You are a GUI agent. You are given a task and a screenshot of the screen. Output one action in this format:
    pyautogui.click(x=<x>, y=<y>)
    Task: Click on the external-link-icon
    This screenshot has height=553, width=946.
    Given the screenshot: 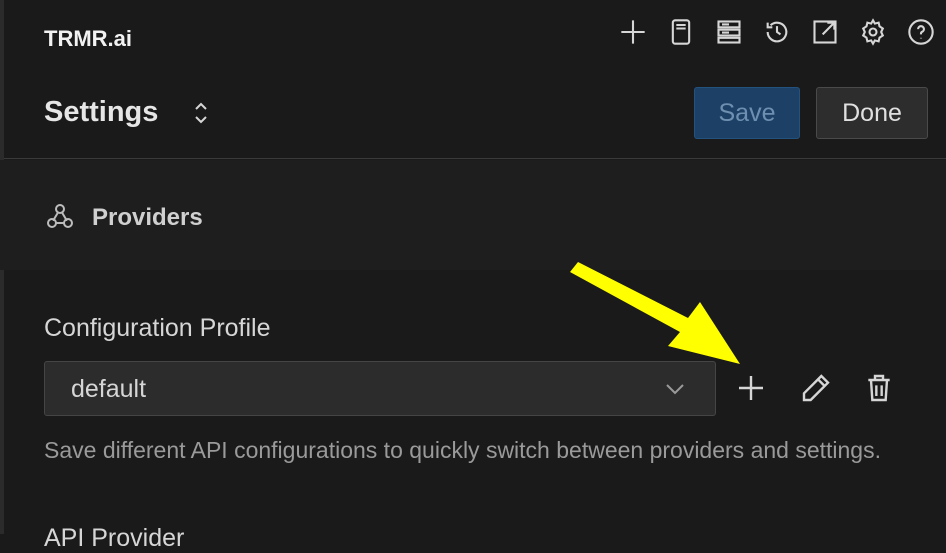 What is the action you would take?
    pyautogui.click(x=825, y=32)
    